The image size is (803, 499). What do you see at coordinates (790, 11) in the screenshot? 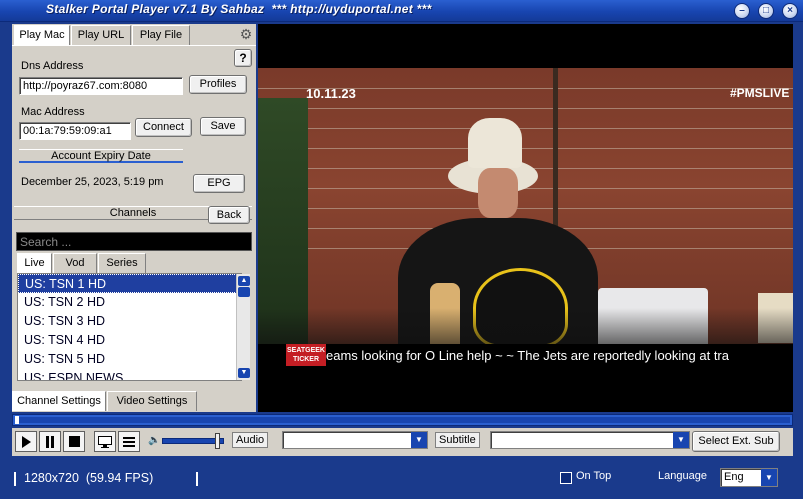
I see `close-button: ×` at bounding box center [790, 11].